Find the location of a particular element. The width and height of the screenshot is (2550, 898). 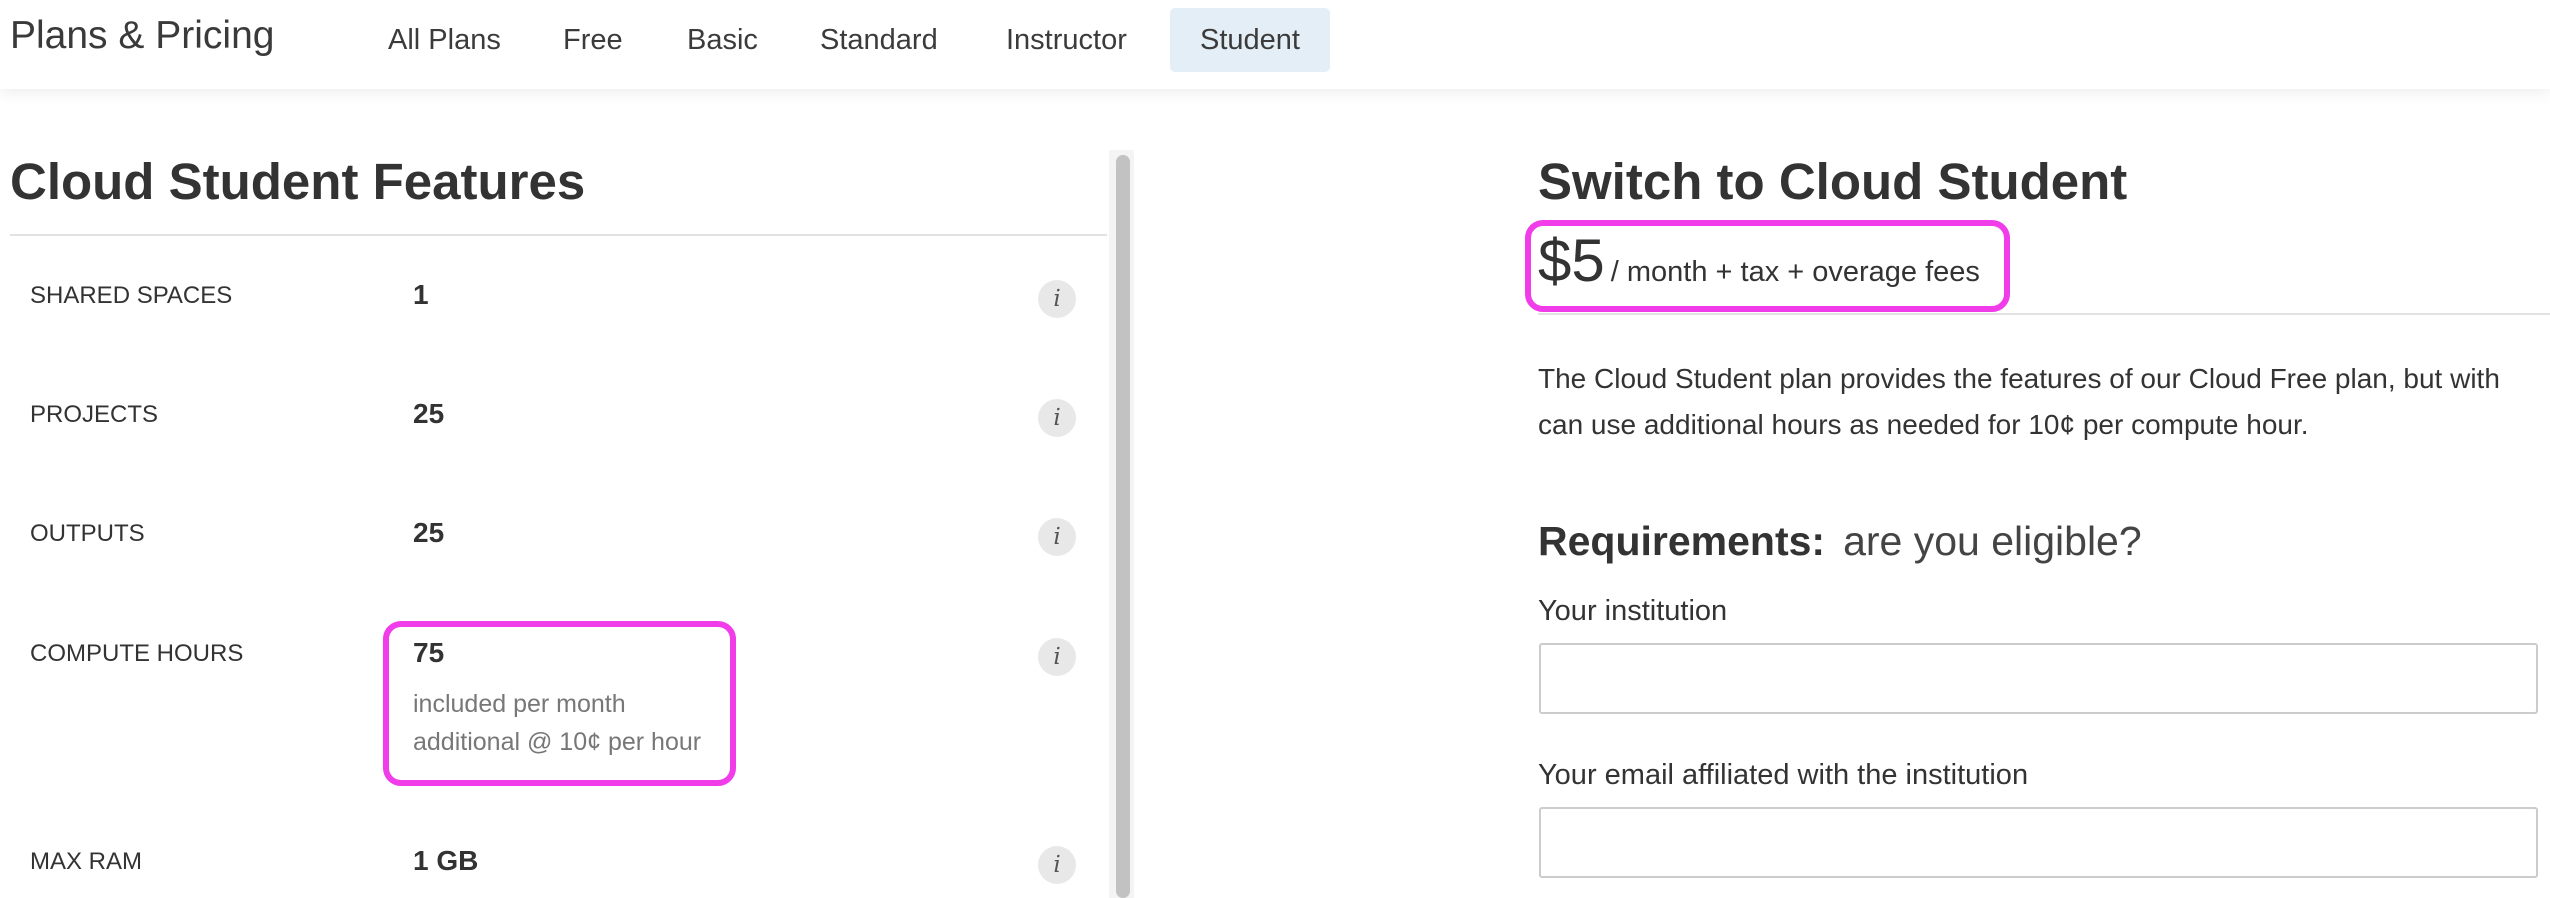

feature-value-outputs: 25 is located at coordinates (429, 532).